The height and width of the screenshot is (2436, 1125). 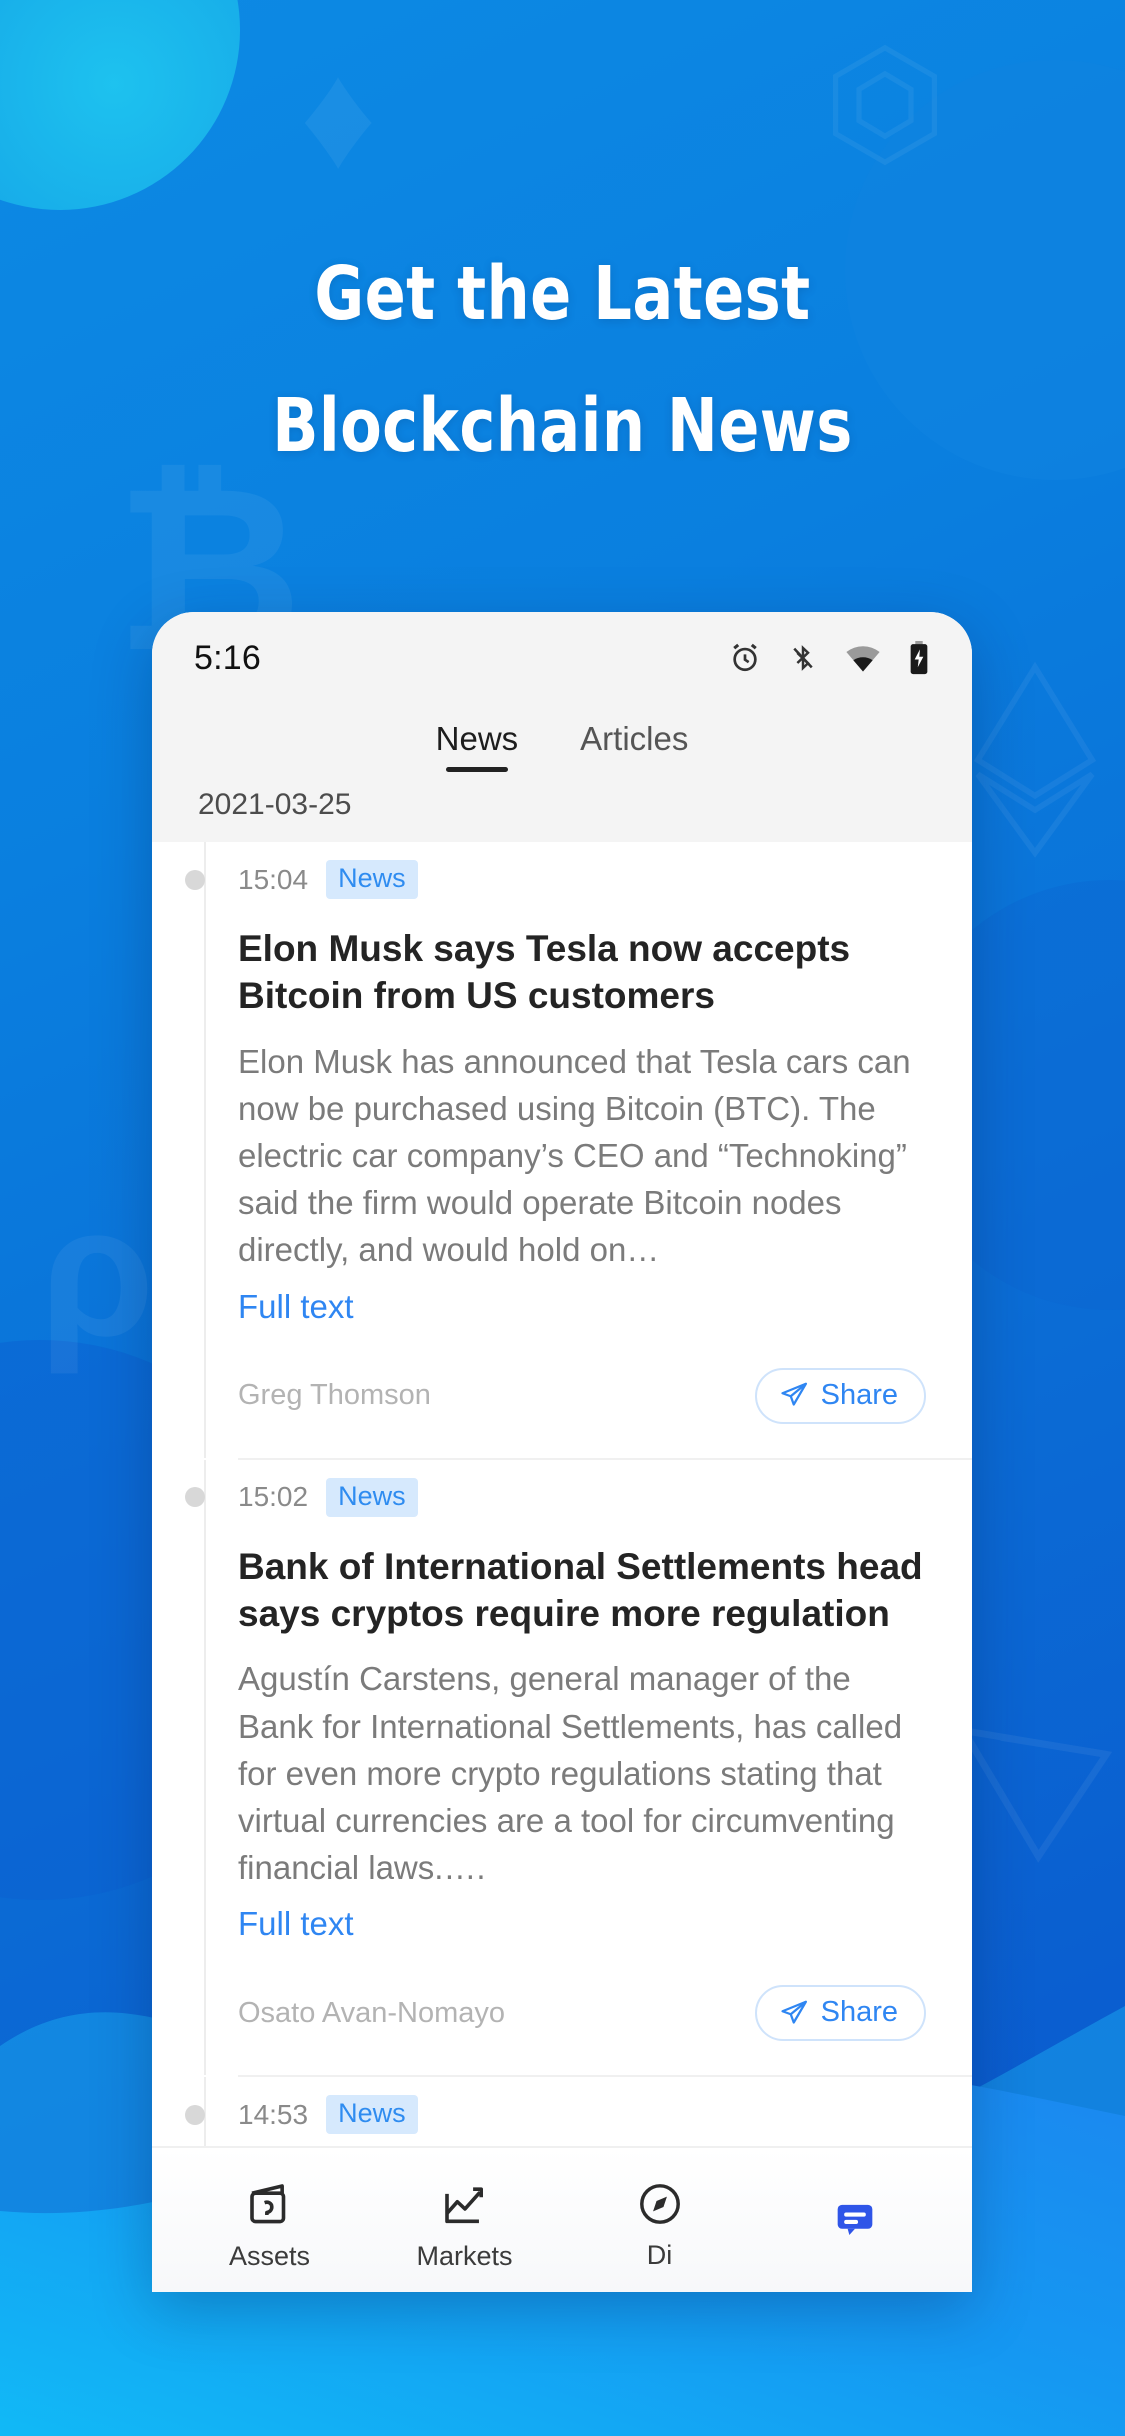 What do you see at coordinates (562, 426) in the screenshot?
I see `headline-line-2: Blockchain News` at bounding box center [562, 426].